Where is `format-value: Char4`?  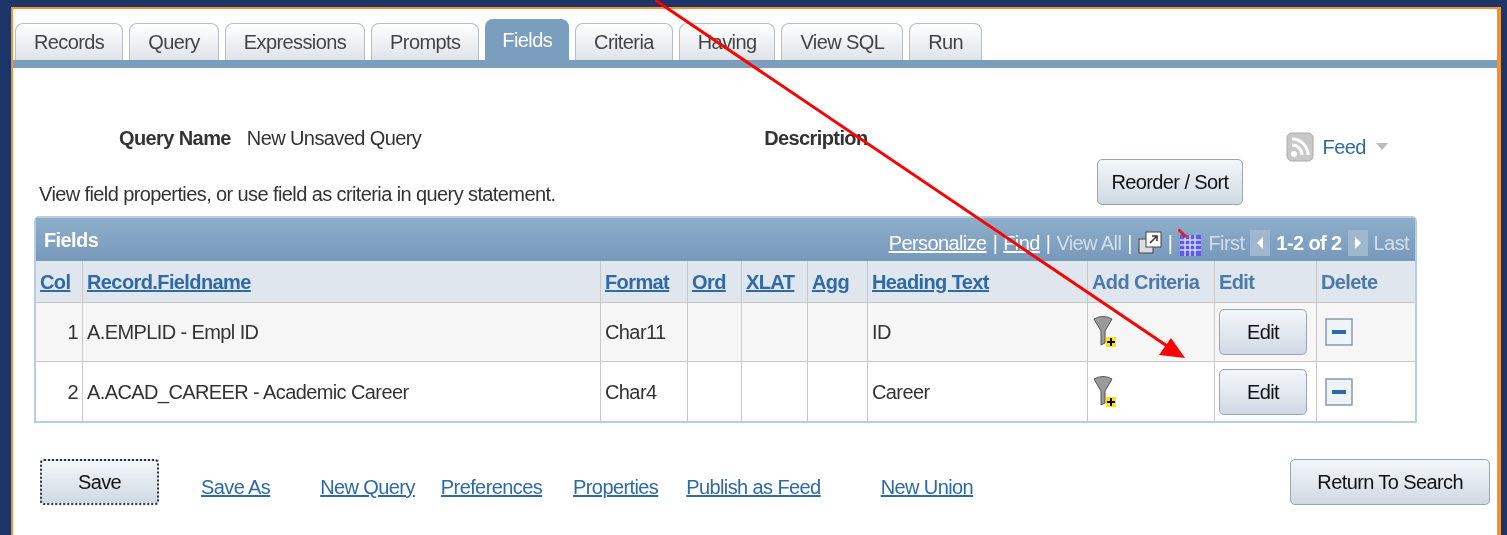 format-value: Char4 is located at coordinates (631, 392).